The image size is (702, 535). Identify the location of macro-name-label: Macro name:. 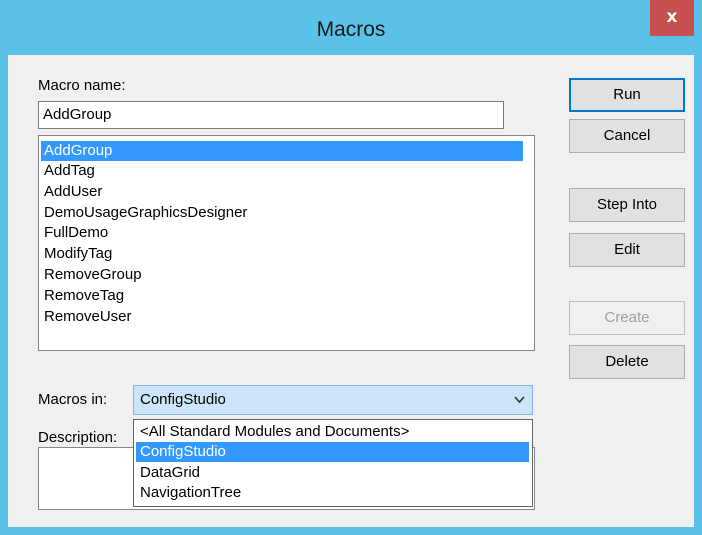
(82, 85).